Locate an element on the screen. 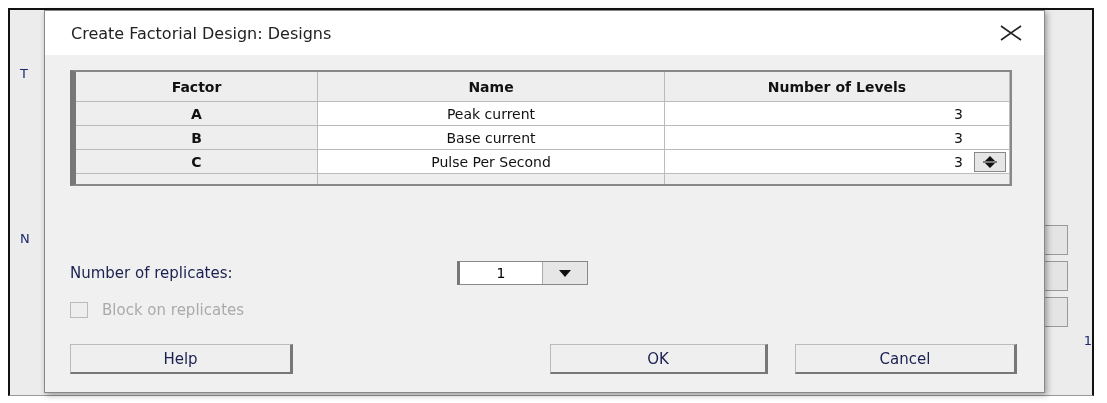 This screenshot has width=1107, height=403. spinner-icon is located at coordinates (990, 162).